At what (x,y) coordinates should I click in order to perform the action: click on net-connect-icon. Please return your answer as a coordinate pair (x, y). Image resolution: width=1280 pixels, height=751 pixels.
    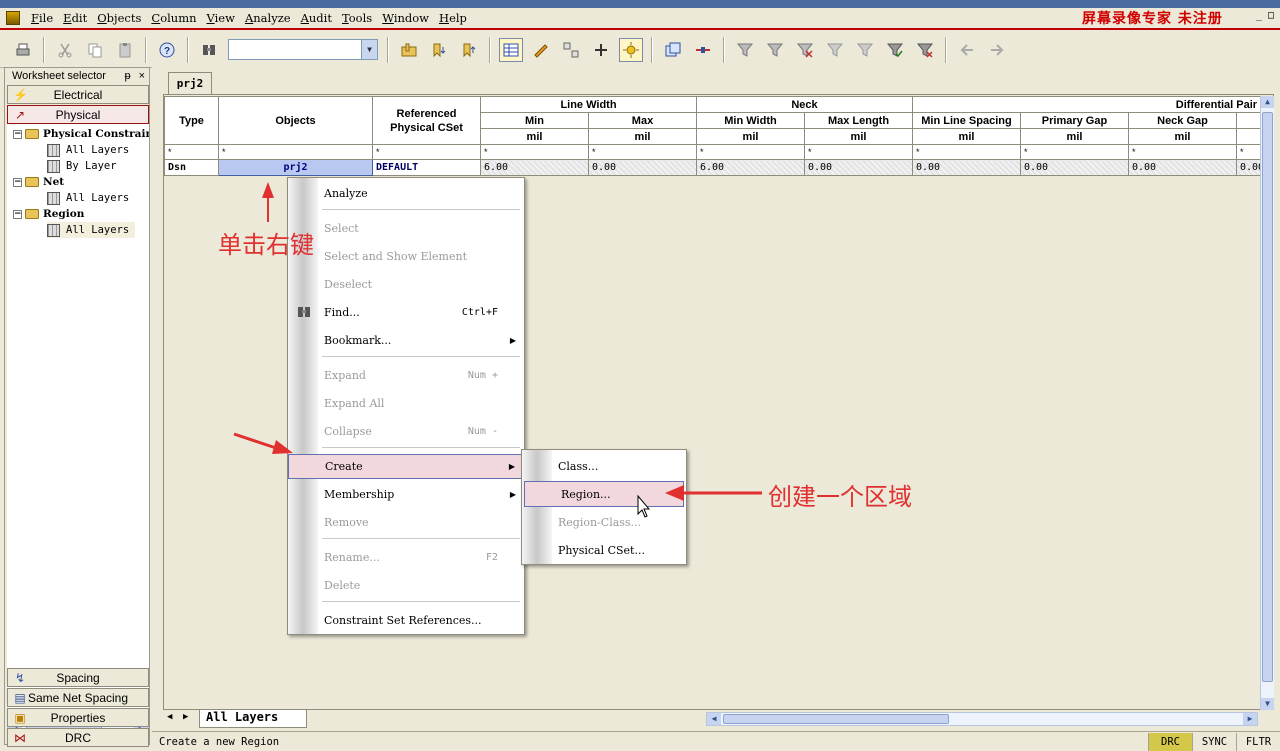
    Looking at the image, I should click on (703, 50).